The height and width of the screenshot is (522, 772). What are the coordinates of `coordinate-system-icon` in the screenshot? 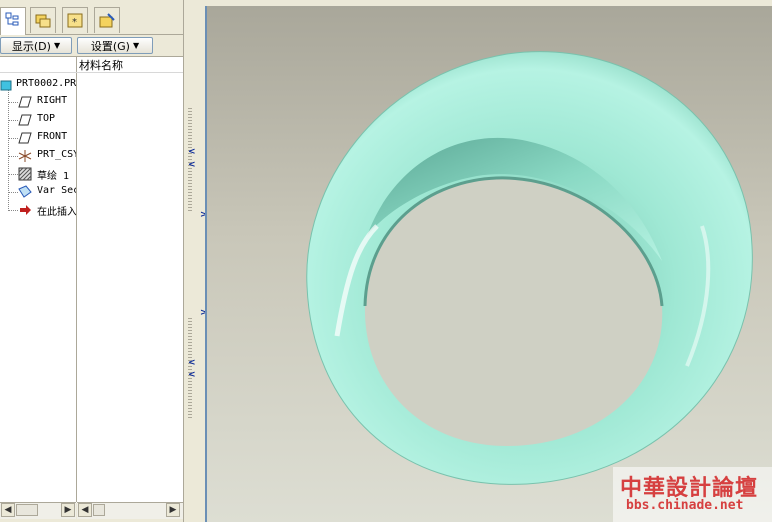 It's located at (25, 156).